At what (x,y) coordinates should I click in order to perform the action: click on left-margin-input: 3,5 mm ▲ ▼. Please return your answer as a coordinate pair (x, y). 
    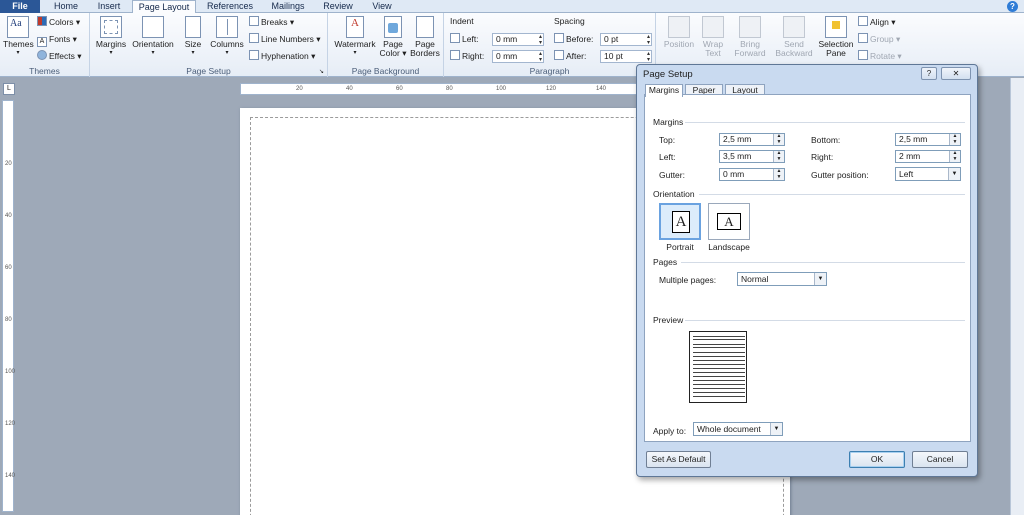
    Looking at the image, I should click on (752, 156).